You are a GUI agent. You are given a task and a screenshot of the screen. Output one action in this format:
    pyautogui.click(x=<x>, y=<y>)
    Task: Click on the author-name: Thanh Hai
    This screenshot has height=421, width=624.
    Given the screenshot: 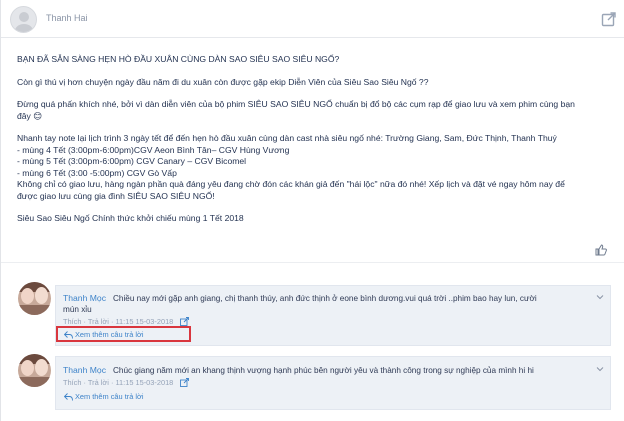 What is the action you would take?
    pyautogui.click(x=67, y=18)
    